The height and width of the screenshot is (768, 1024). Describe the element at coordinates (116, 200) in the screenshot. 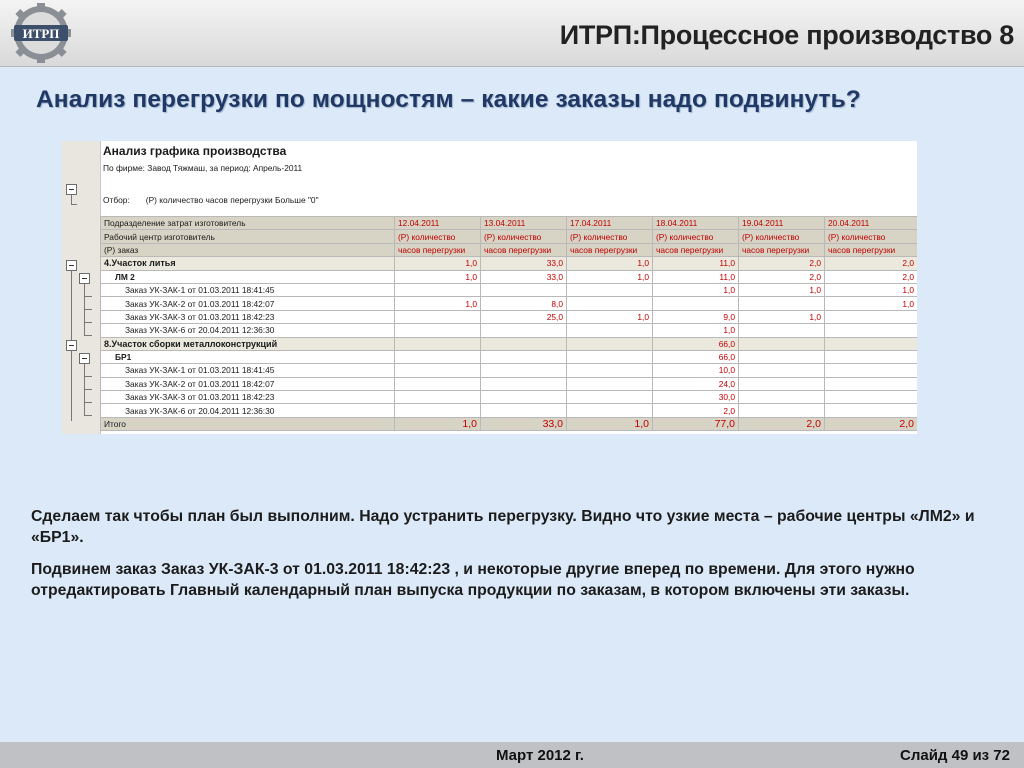

I see `filter-label: Отбор:` at that location.